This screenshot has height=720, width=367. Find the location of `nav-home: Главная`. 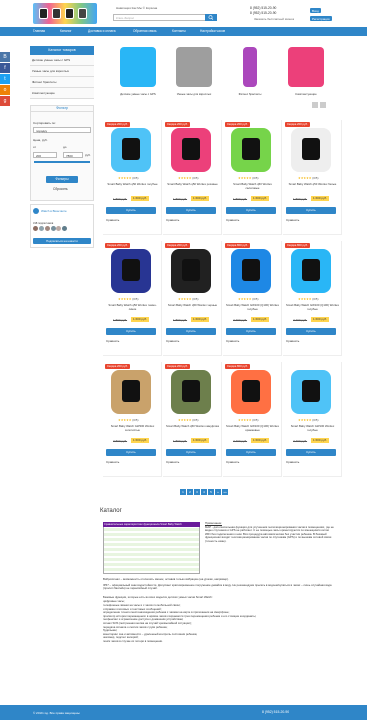

nav-home: Главная is located at coordinates (39, 31).